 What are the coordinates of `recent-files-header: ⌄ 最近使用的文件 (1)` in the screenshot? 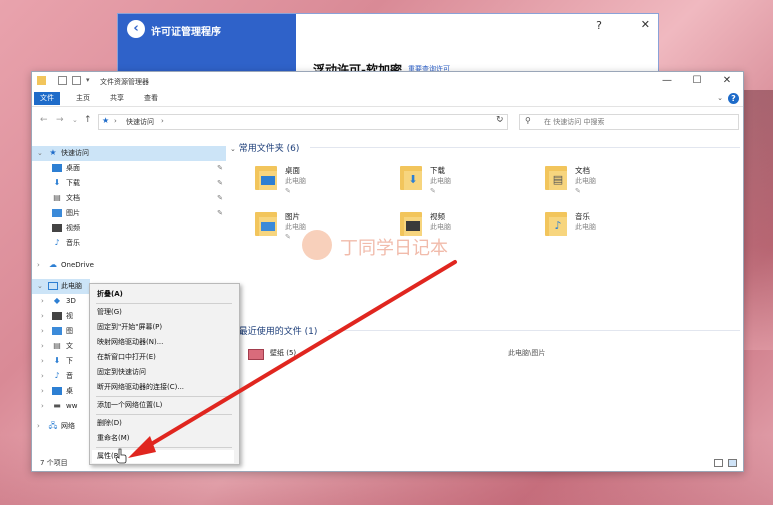 It's located at (273, 330).